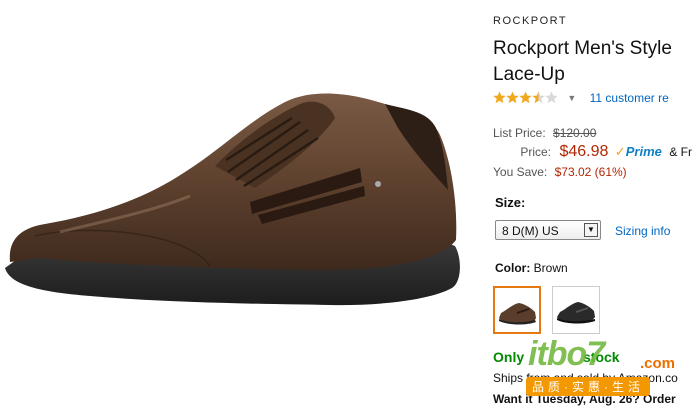 The height and width of the screenshot is (406, 692). What do you see at coordinates (585, 378) in the screenshot?
I see `ships-from-text: Ships from and sold by Amazon.co` at bounding box center [585, 378].